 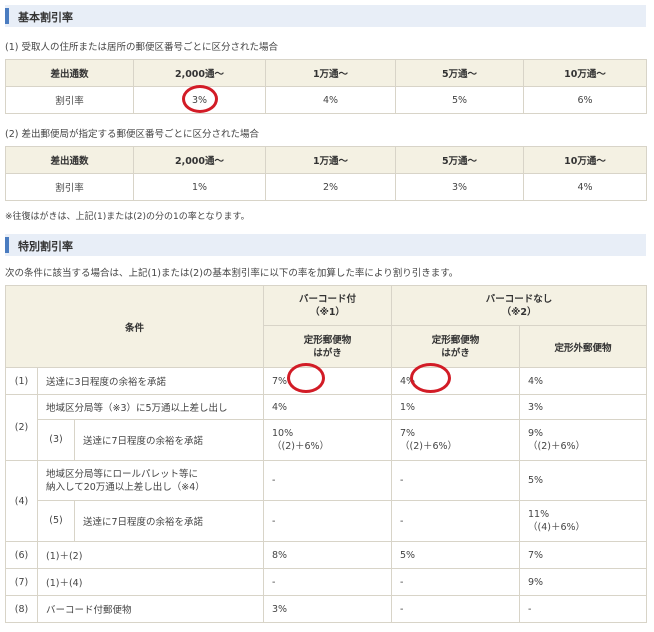 What do you see at coordinates (127, 217) in the screenshot?
I see `basic-note: ※往復はがきは、上記(1)または(2)の分の1の率となります。` at bounding box center [127, 217].